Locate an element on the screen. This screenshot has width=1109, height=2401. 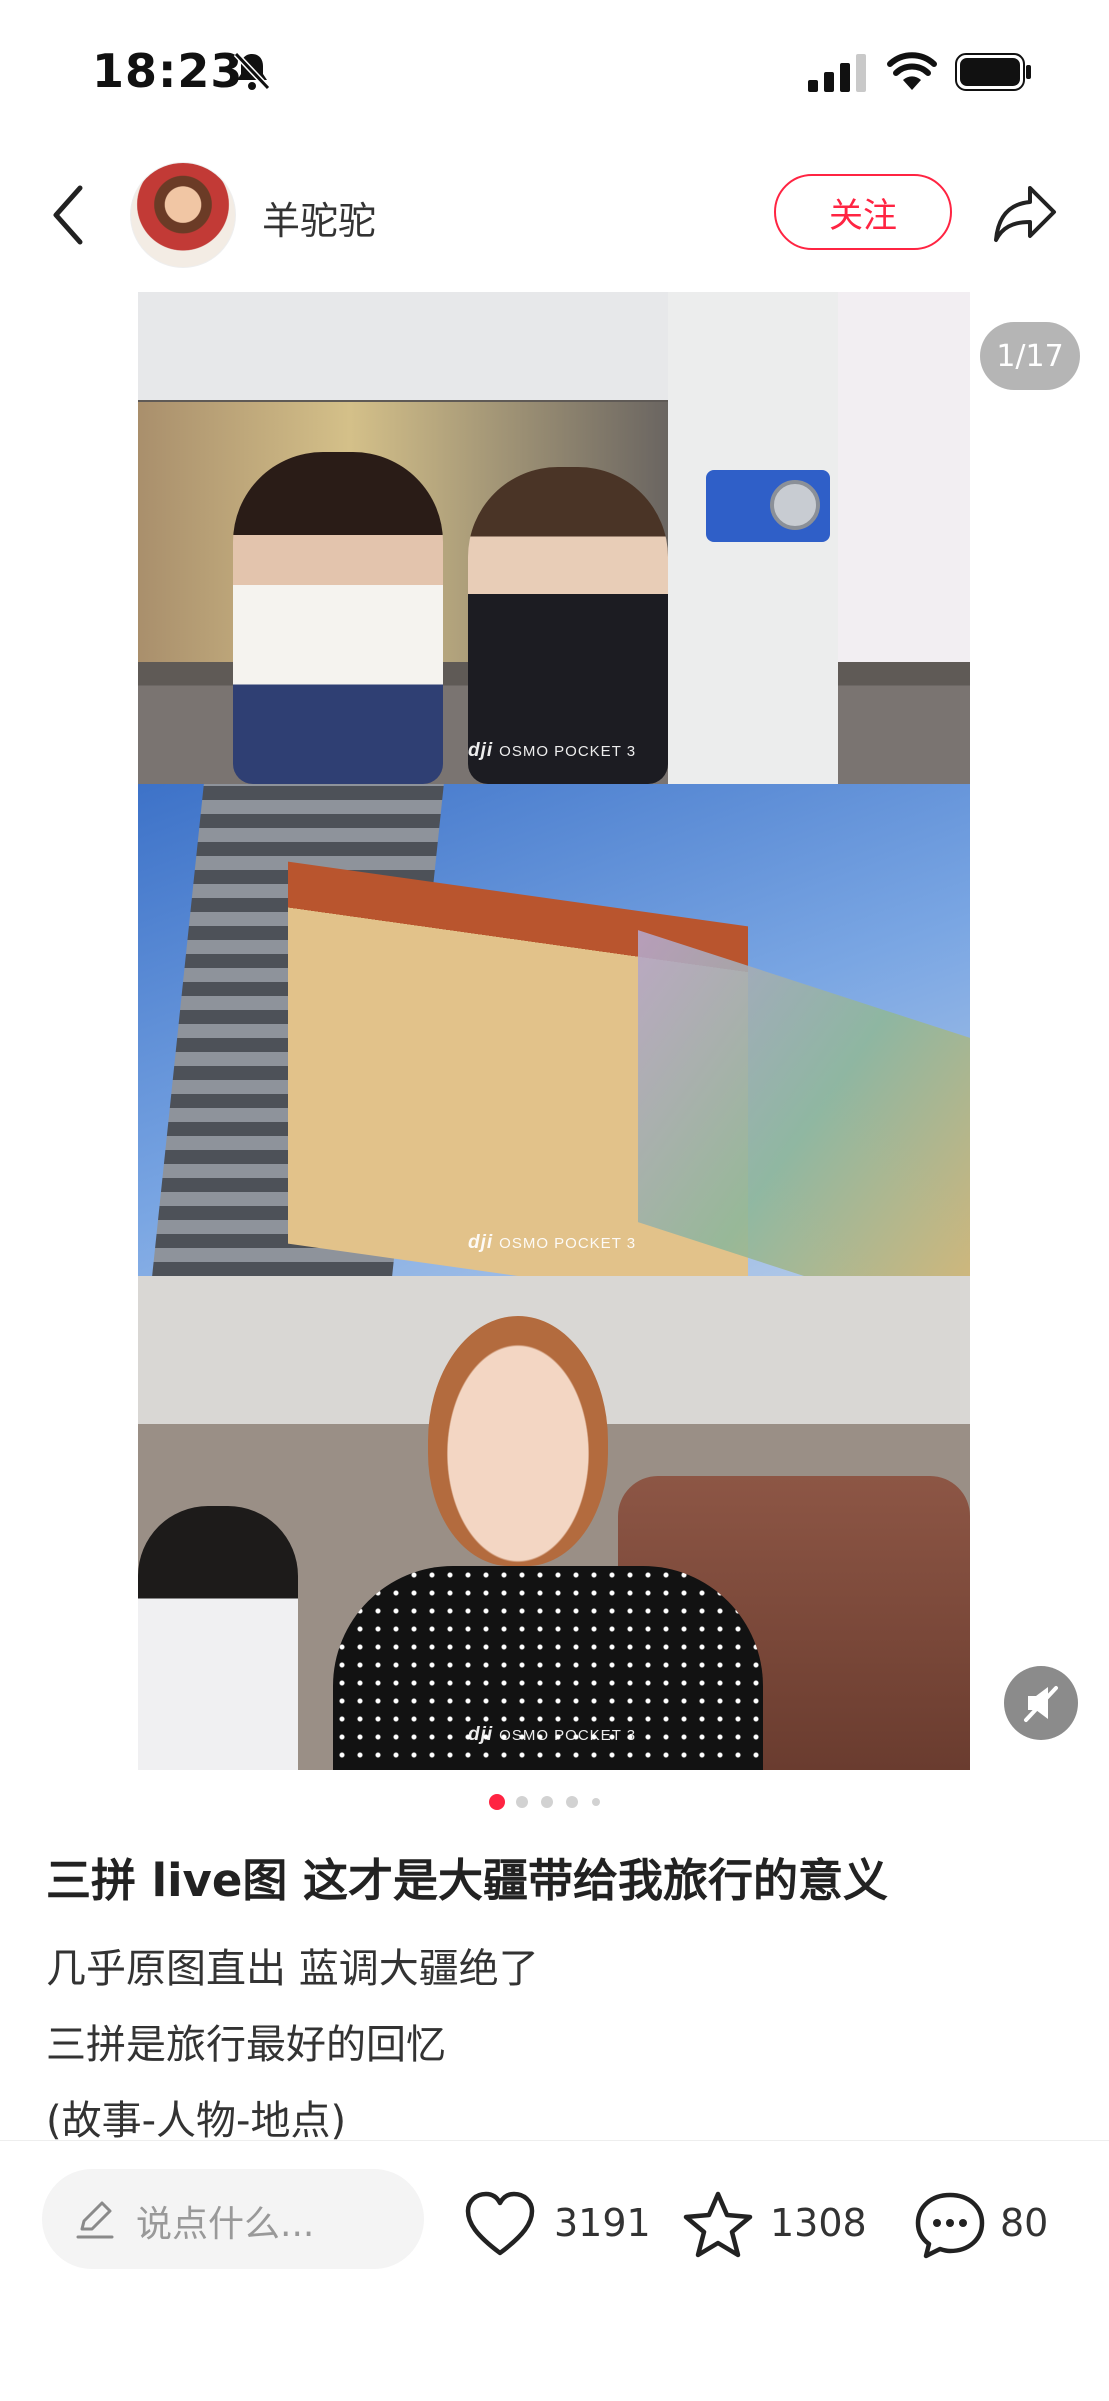
star-icon is located at coordinates (718, 2224).